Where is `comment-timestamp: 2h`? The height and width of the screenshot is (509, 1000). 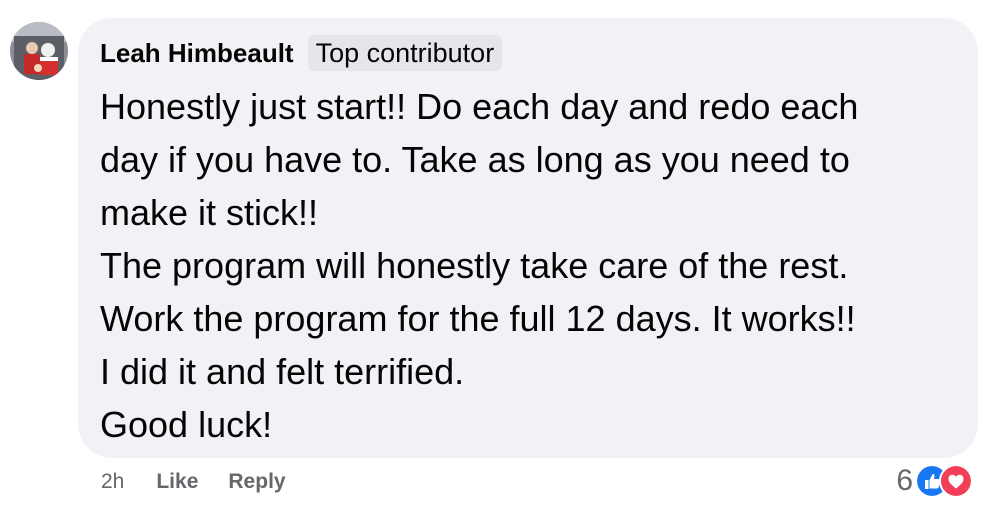
comment-timestamp: 2h is located at coordinates (112, 482).